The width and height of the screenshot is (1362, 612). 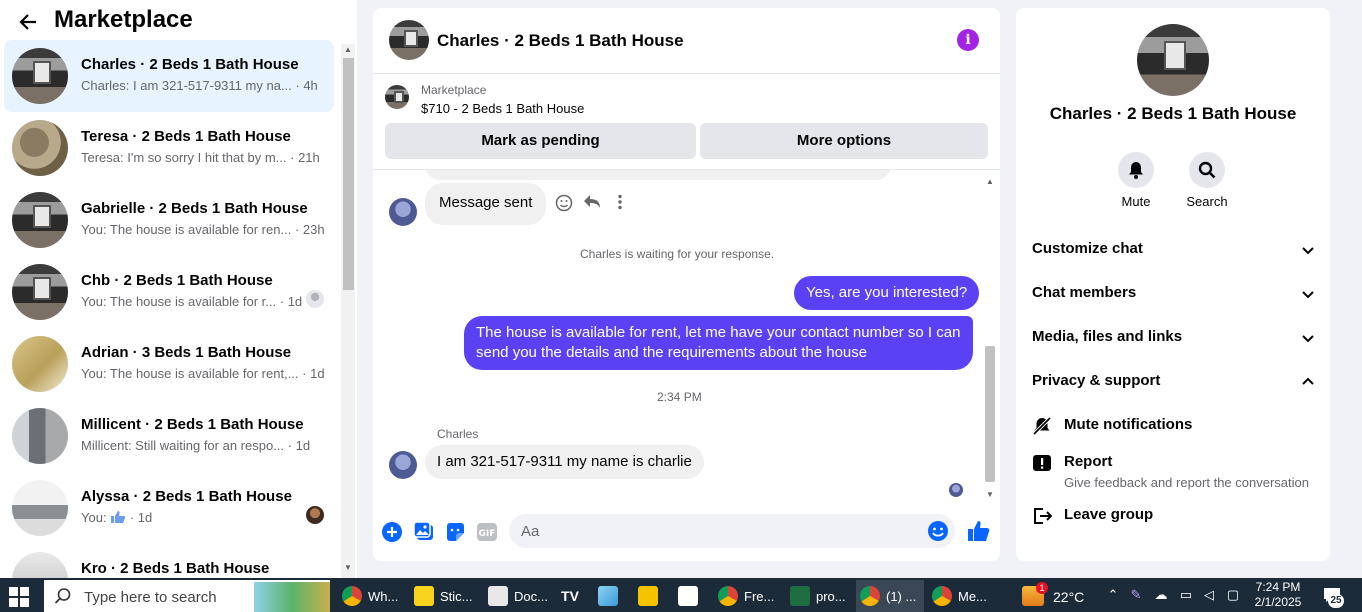 What do you see at coordinates (1161, 595) in the screenshot?
I see `cloud-icon: ☁` at bounding box center [1161, 595].